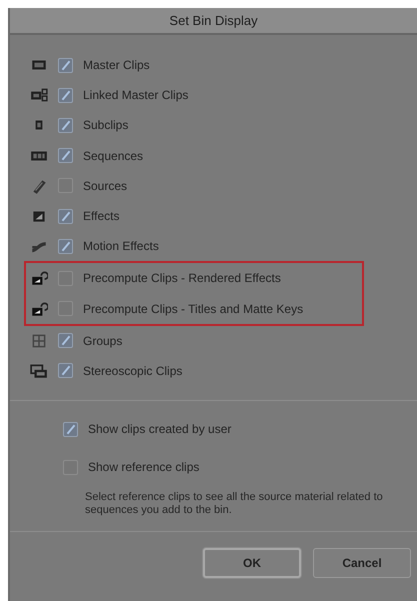 The image size is (417, 601). I want to click on grid-icon, so click(39, 341).